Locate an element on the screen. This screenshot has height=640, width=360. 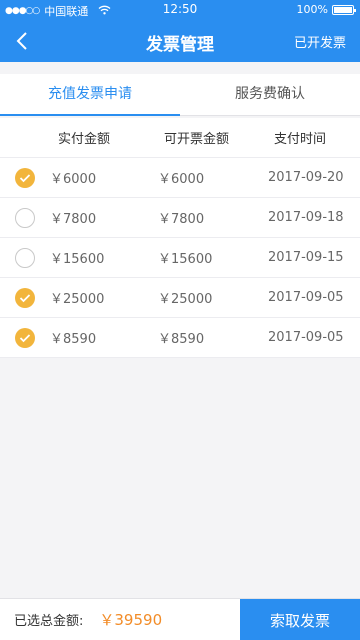
app-header: ●●●○○ 中国联通 12:50 100% 发票管理 已开发票 is located at coordinates (180, 31).